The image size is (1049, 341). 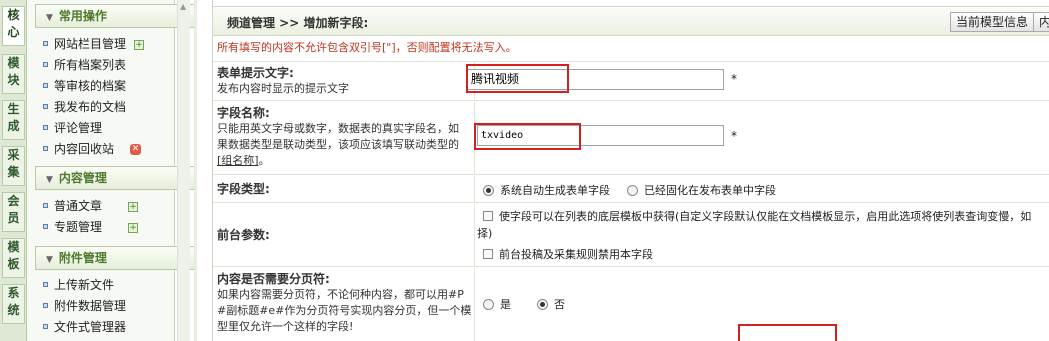 I want to click on highlight-box-prompt, so click(x=517, y=78).